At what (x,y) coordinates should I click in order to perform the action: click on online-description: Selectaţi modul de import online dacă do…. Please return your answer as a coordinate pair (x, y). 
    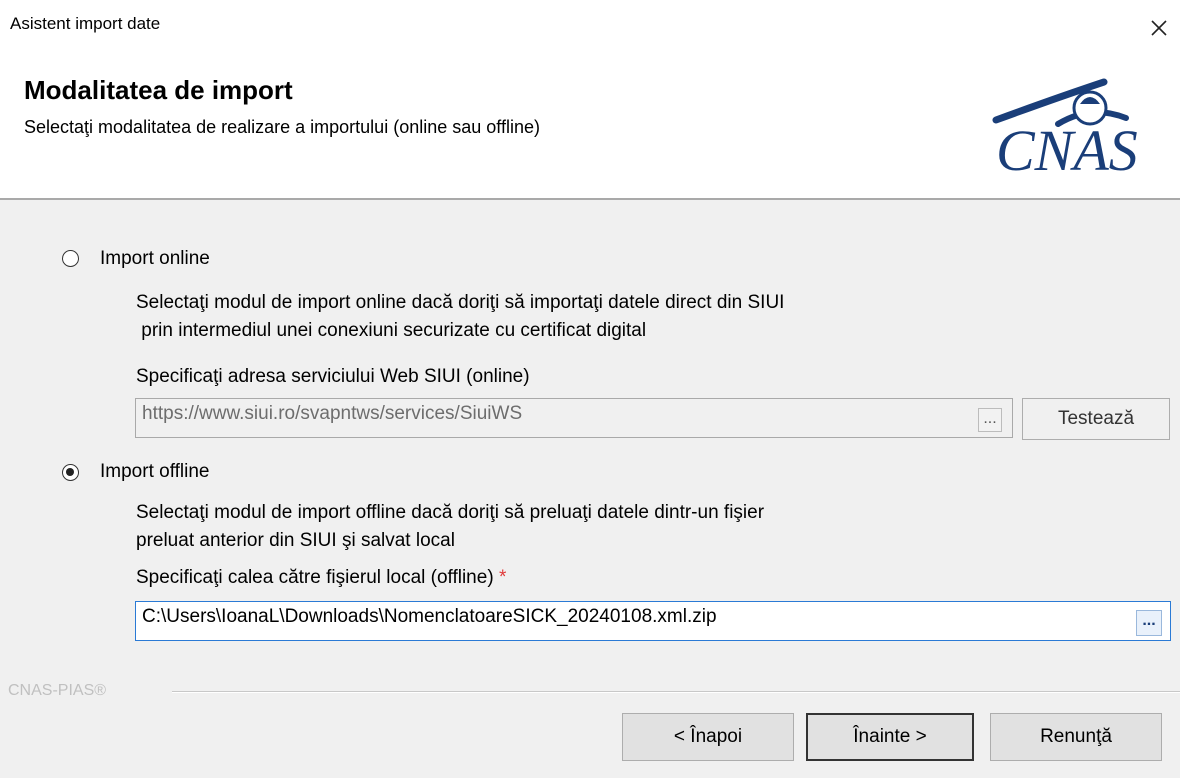
    Looking at the image, I should click on (460, 316).